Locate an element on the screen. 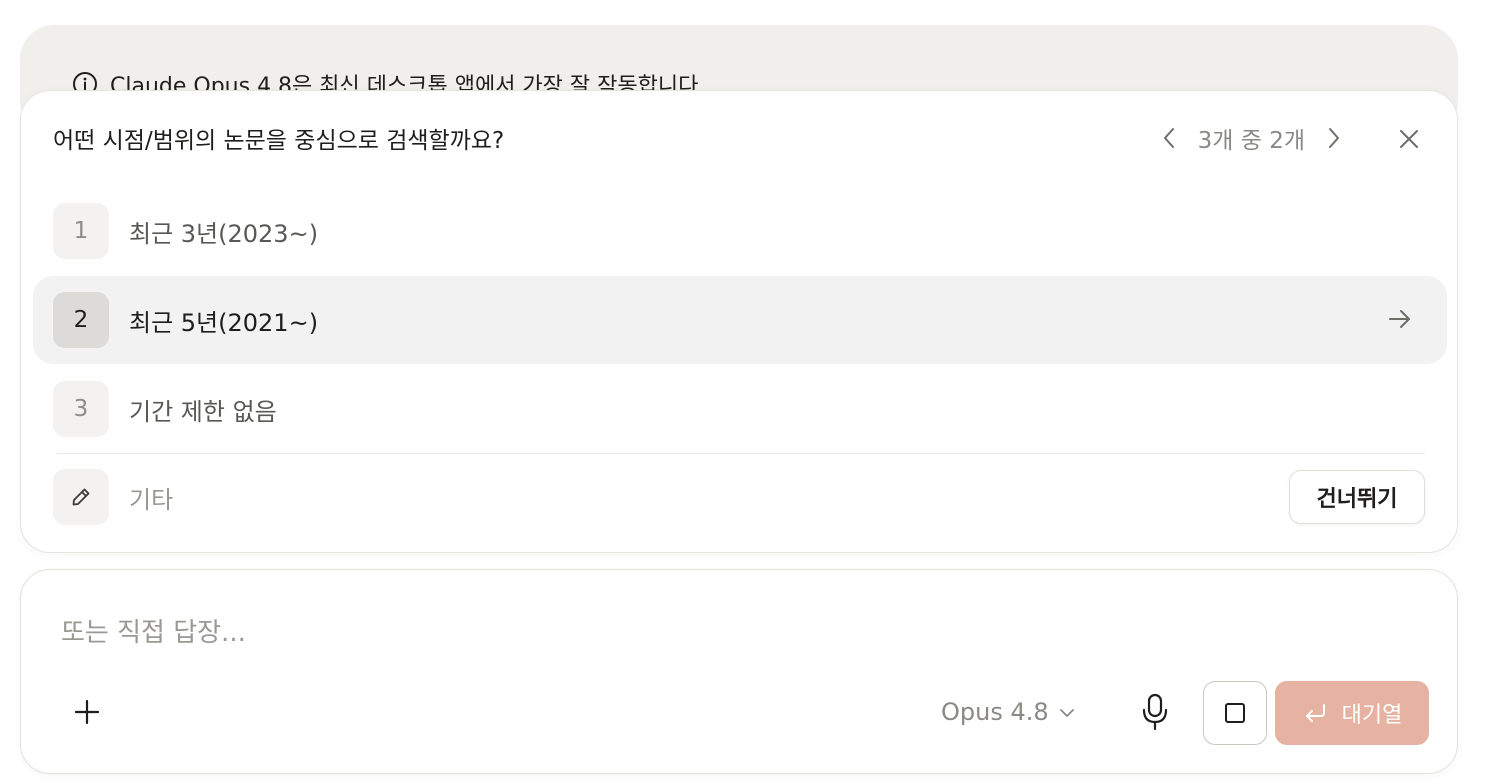  question-title: 어떤 시점/범위의 논문을 중심으로 검색할까요? is located at coordinates (279, 141).